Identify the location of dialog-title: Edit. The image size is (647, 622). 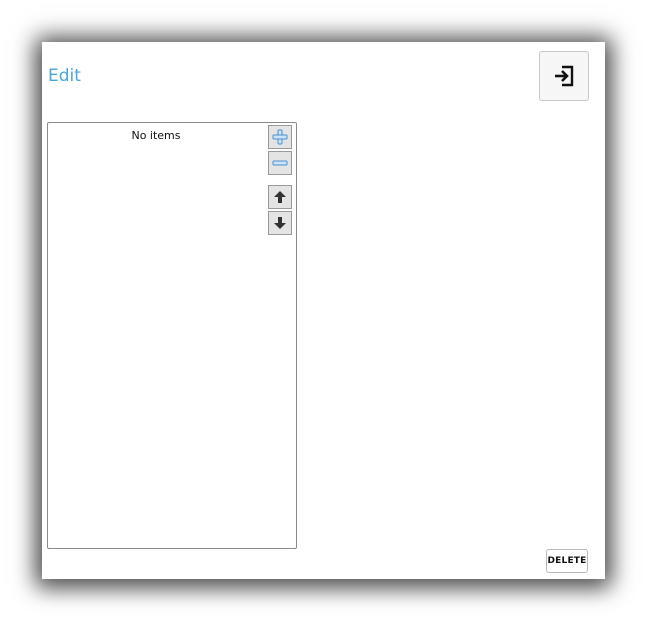
(64, 76).